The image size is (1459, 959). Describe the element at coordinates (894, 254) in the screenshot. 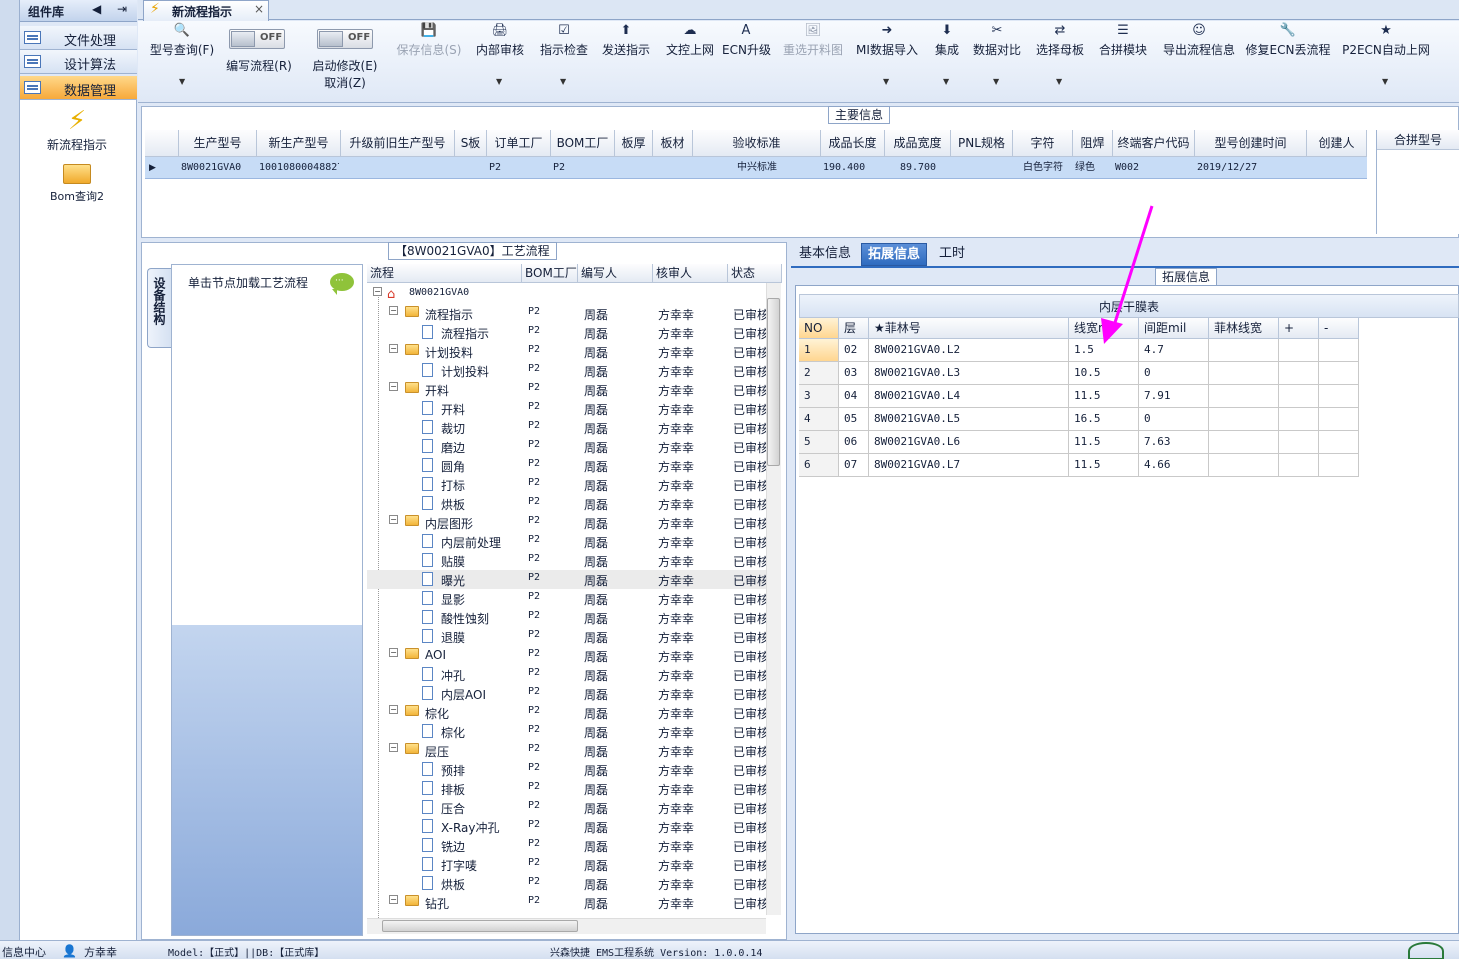

I see `tab-extension: 拓展信息` at that location.